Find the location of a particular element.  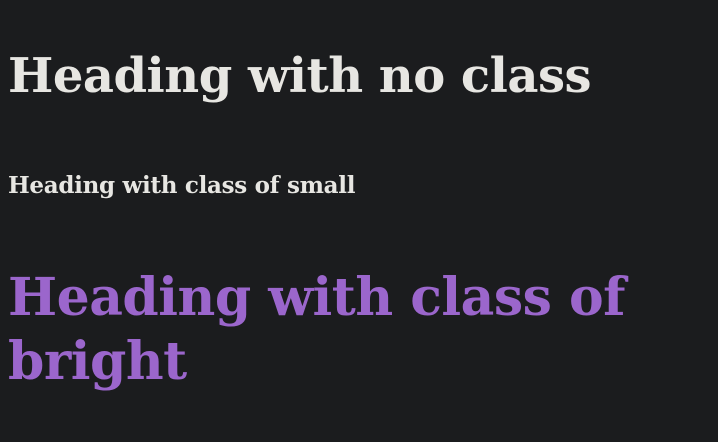

heading-small: Heading with class of small is located at coordinates (182, 185).